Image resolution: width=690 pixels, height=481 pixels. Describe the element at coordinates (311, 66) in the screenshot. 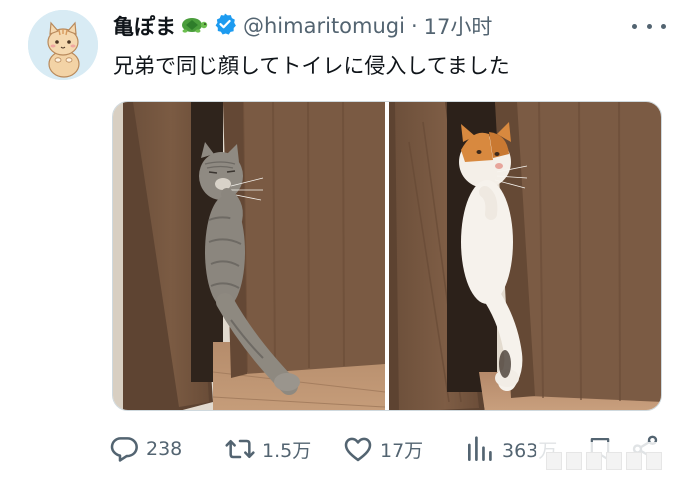

I see `tweet-text: 兄弟で同じ顔してトイレに侵入してました` at that location.